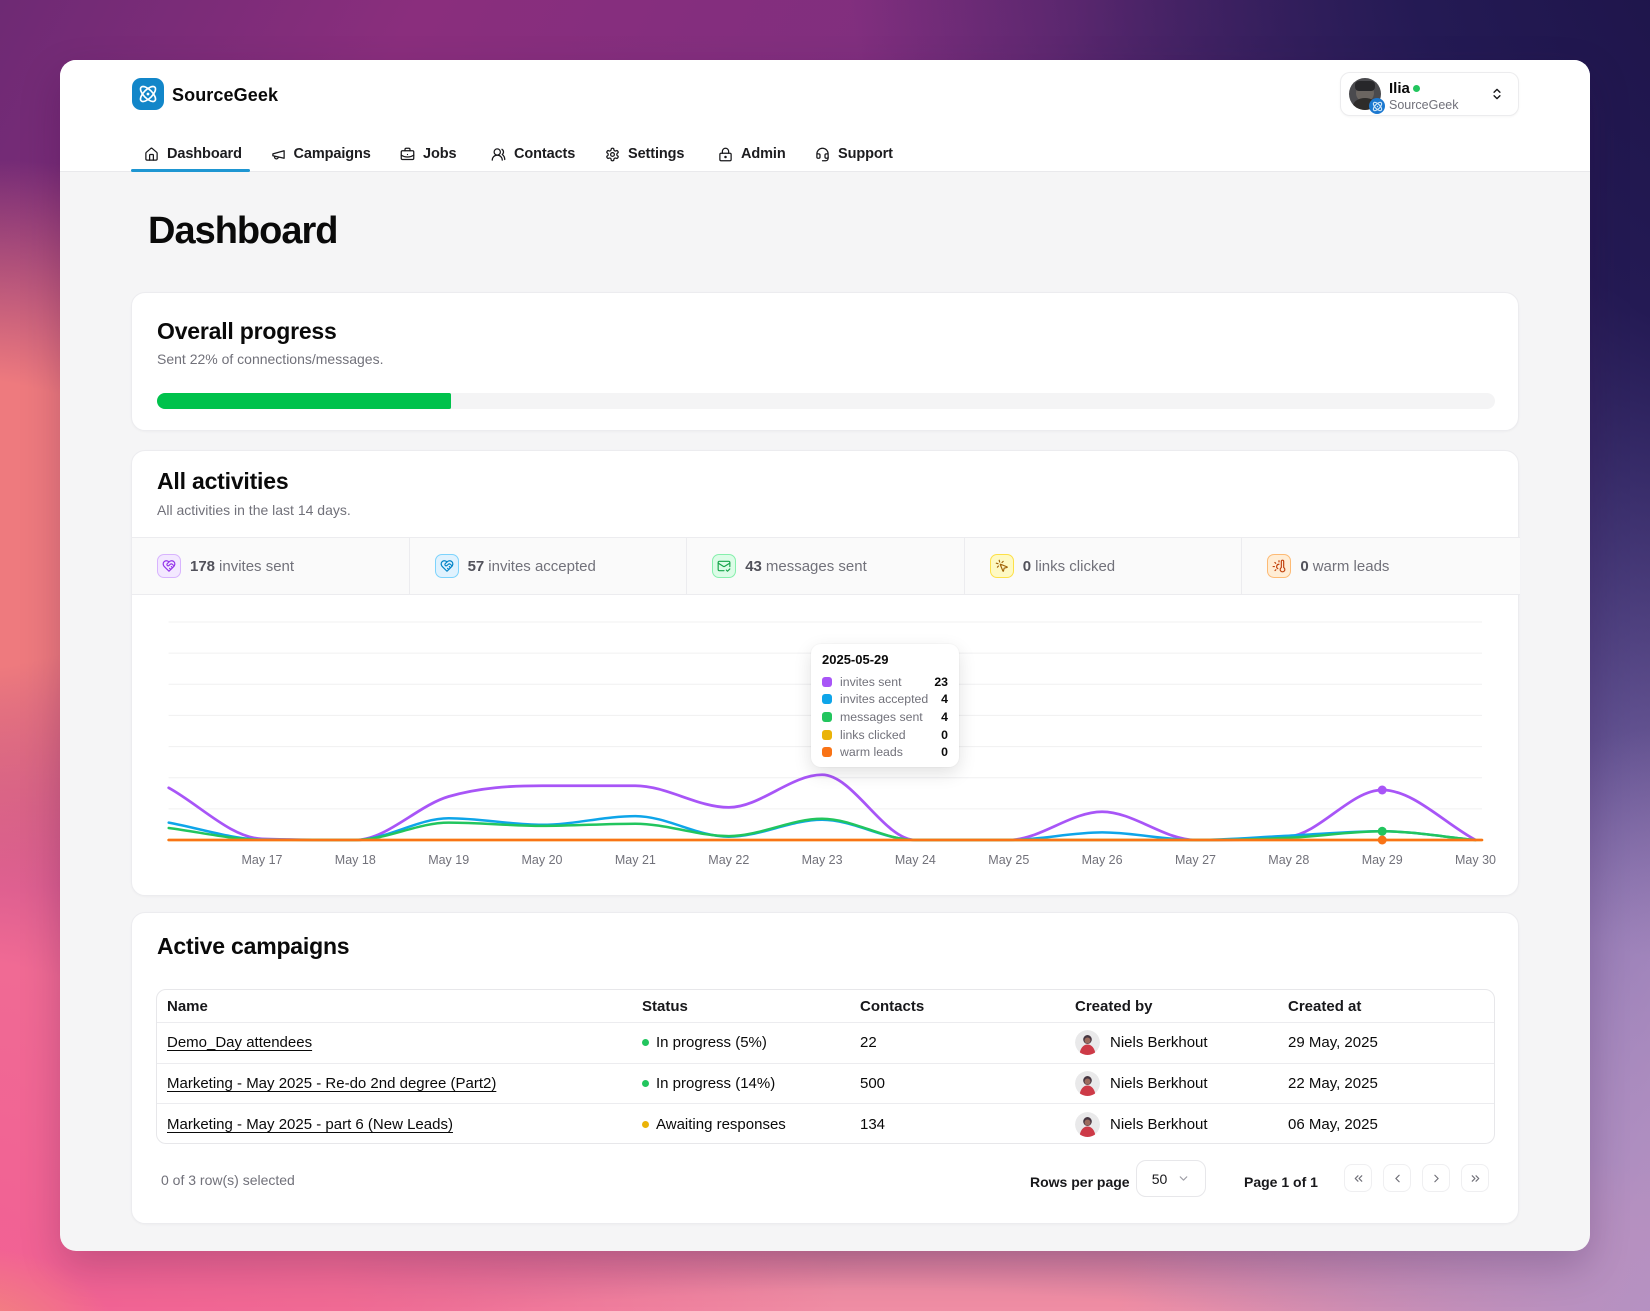 This screenshot has width=1650, height=1311. Describe the element at coordinates (1008, 860) in the screenshot. I see `svg-text: May 25` at that location.